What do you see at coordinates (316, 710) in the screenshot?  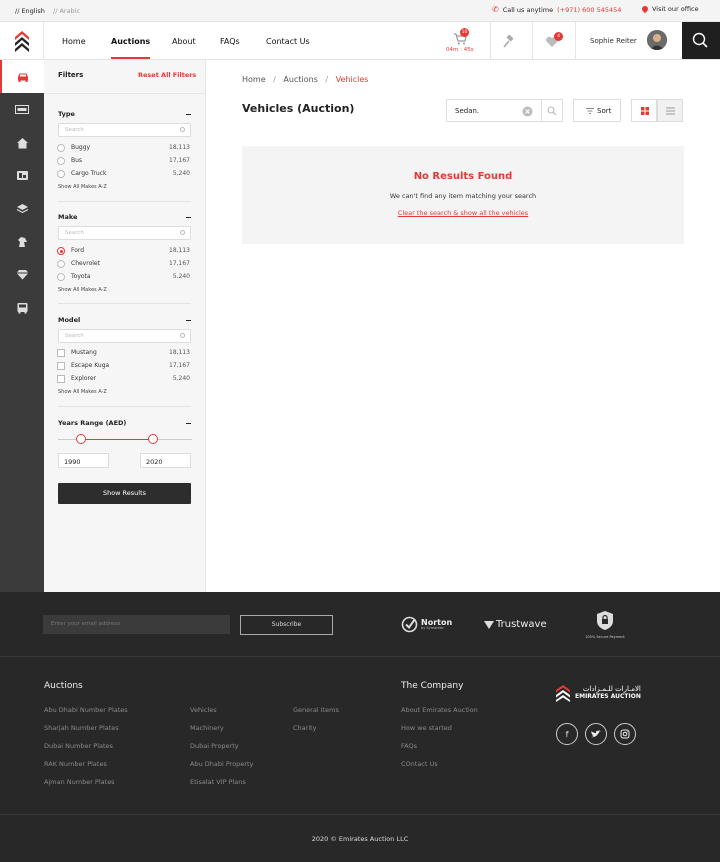 I see `footer-link: General Items` at bounding box center [316, 710].